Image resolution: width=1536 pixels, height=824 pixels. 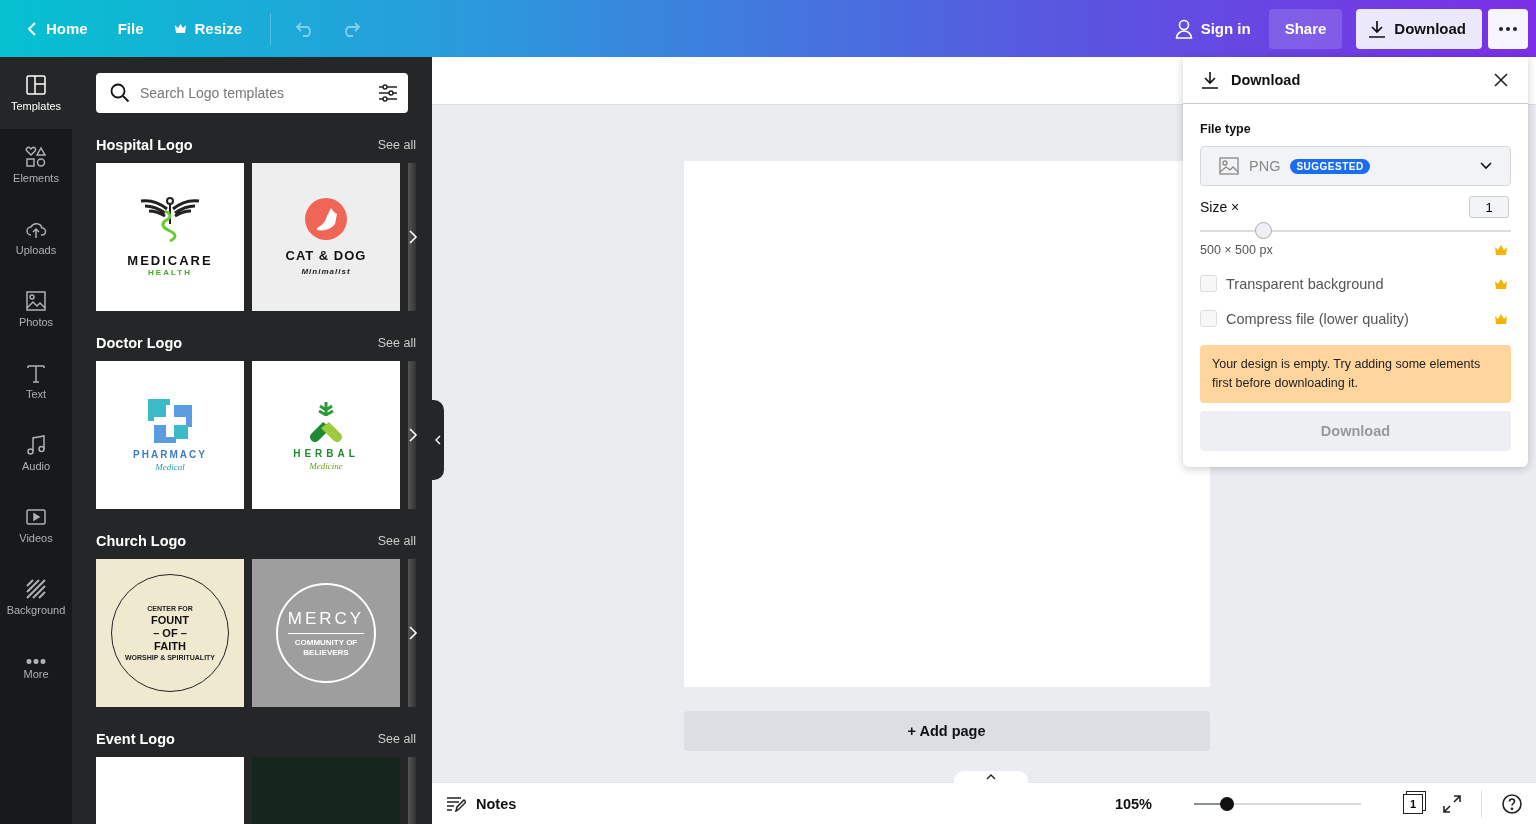 I want to click on logo-title: – OF –, so click(x=170, y=633).